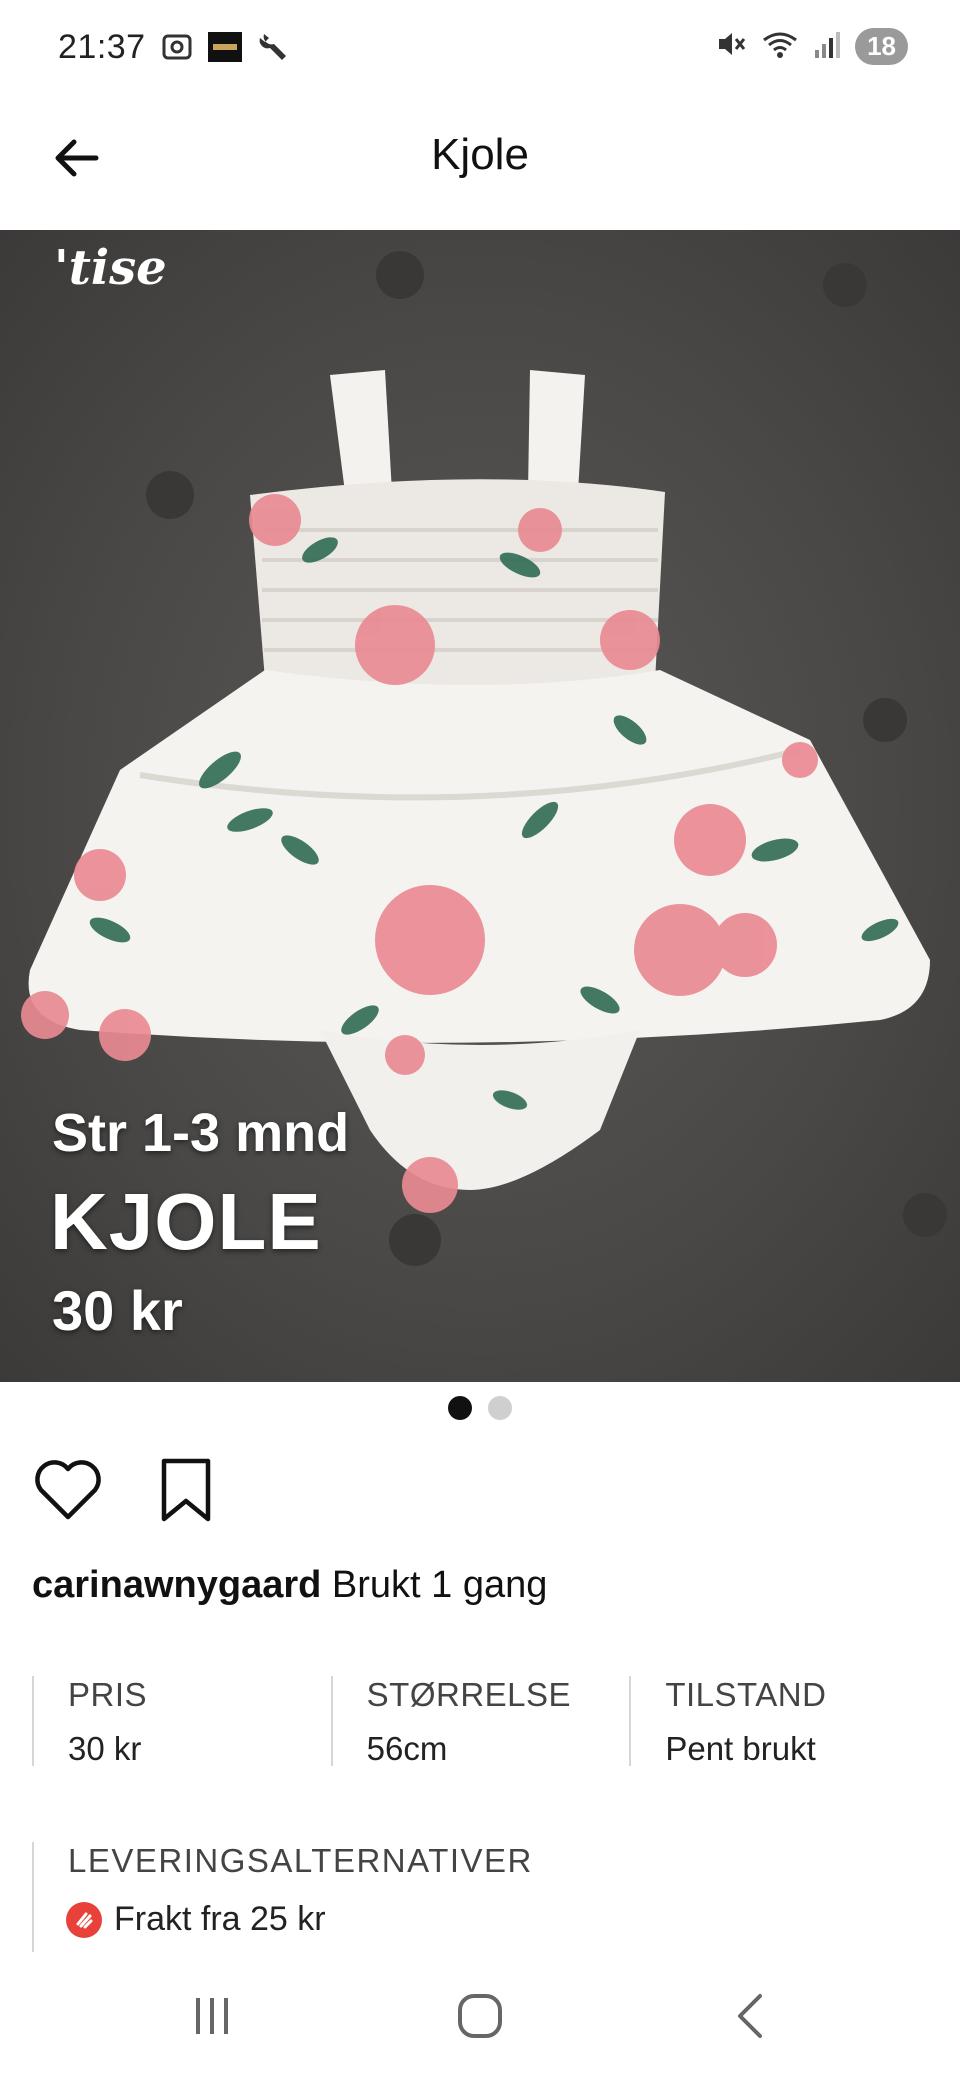 This screenshot has height=2080, width=960. What do you see at coordinates (102, 47) in the screenshot?
I see `status-time: 21:37` at bounding box center [102, 47].